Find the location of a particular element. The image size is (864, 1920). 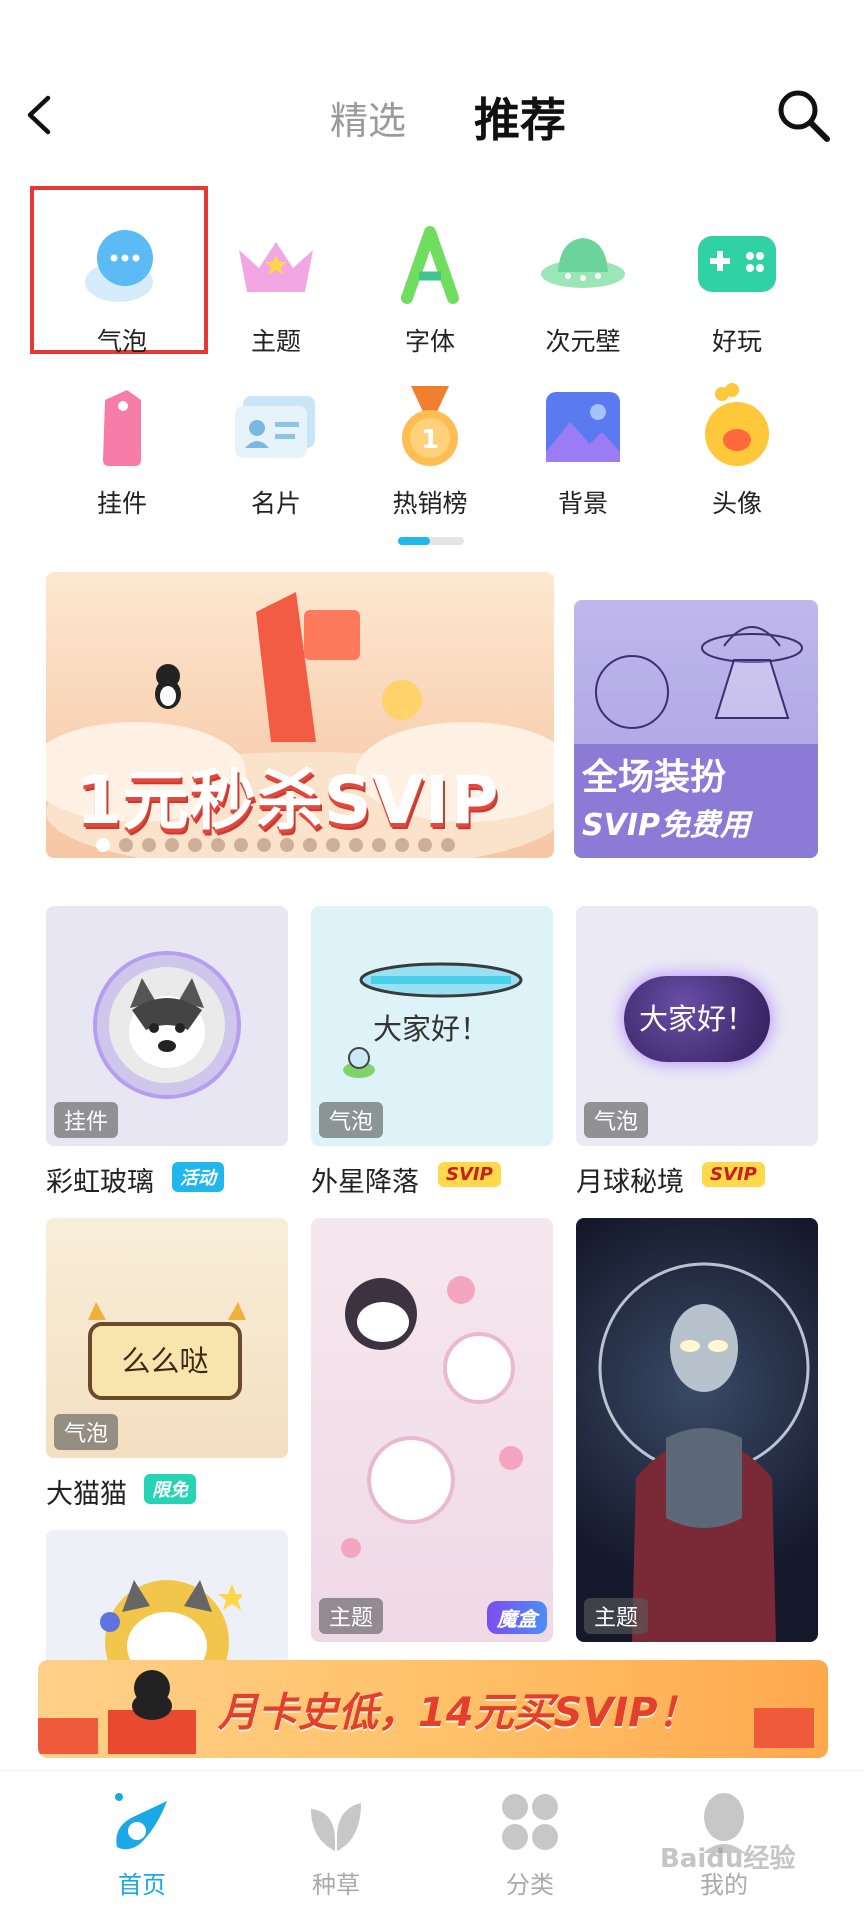

item-card-moon-realm: 大家好！ 气泡 is located at coordinates (697, 1026).